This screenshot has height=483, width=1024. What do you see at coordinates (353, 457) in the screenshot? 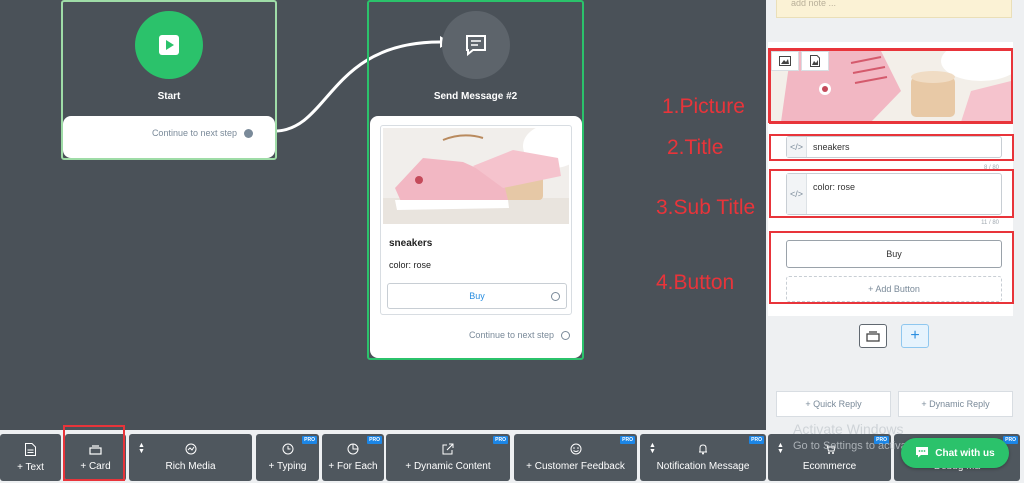
I see `toolbar-for-each-button: PRO + For Each` at bounding box center [353, 457].